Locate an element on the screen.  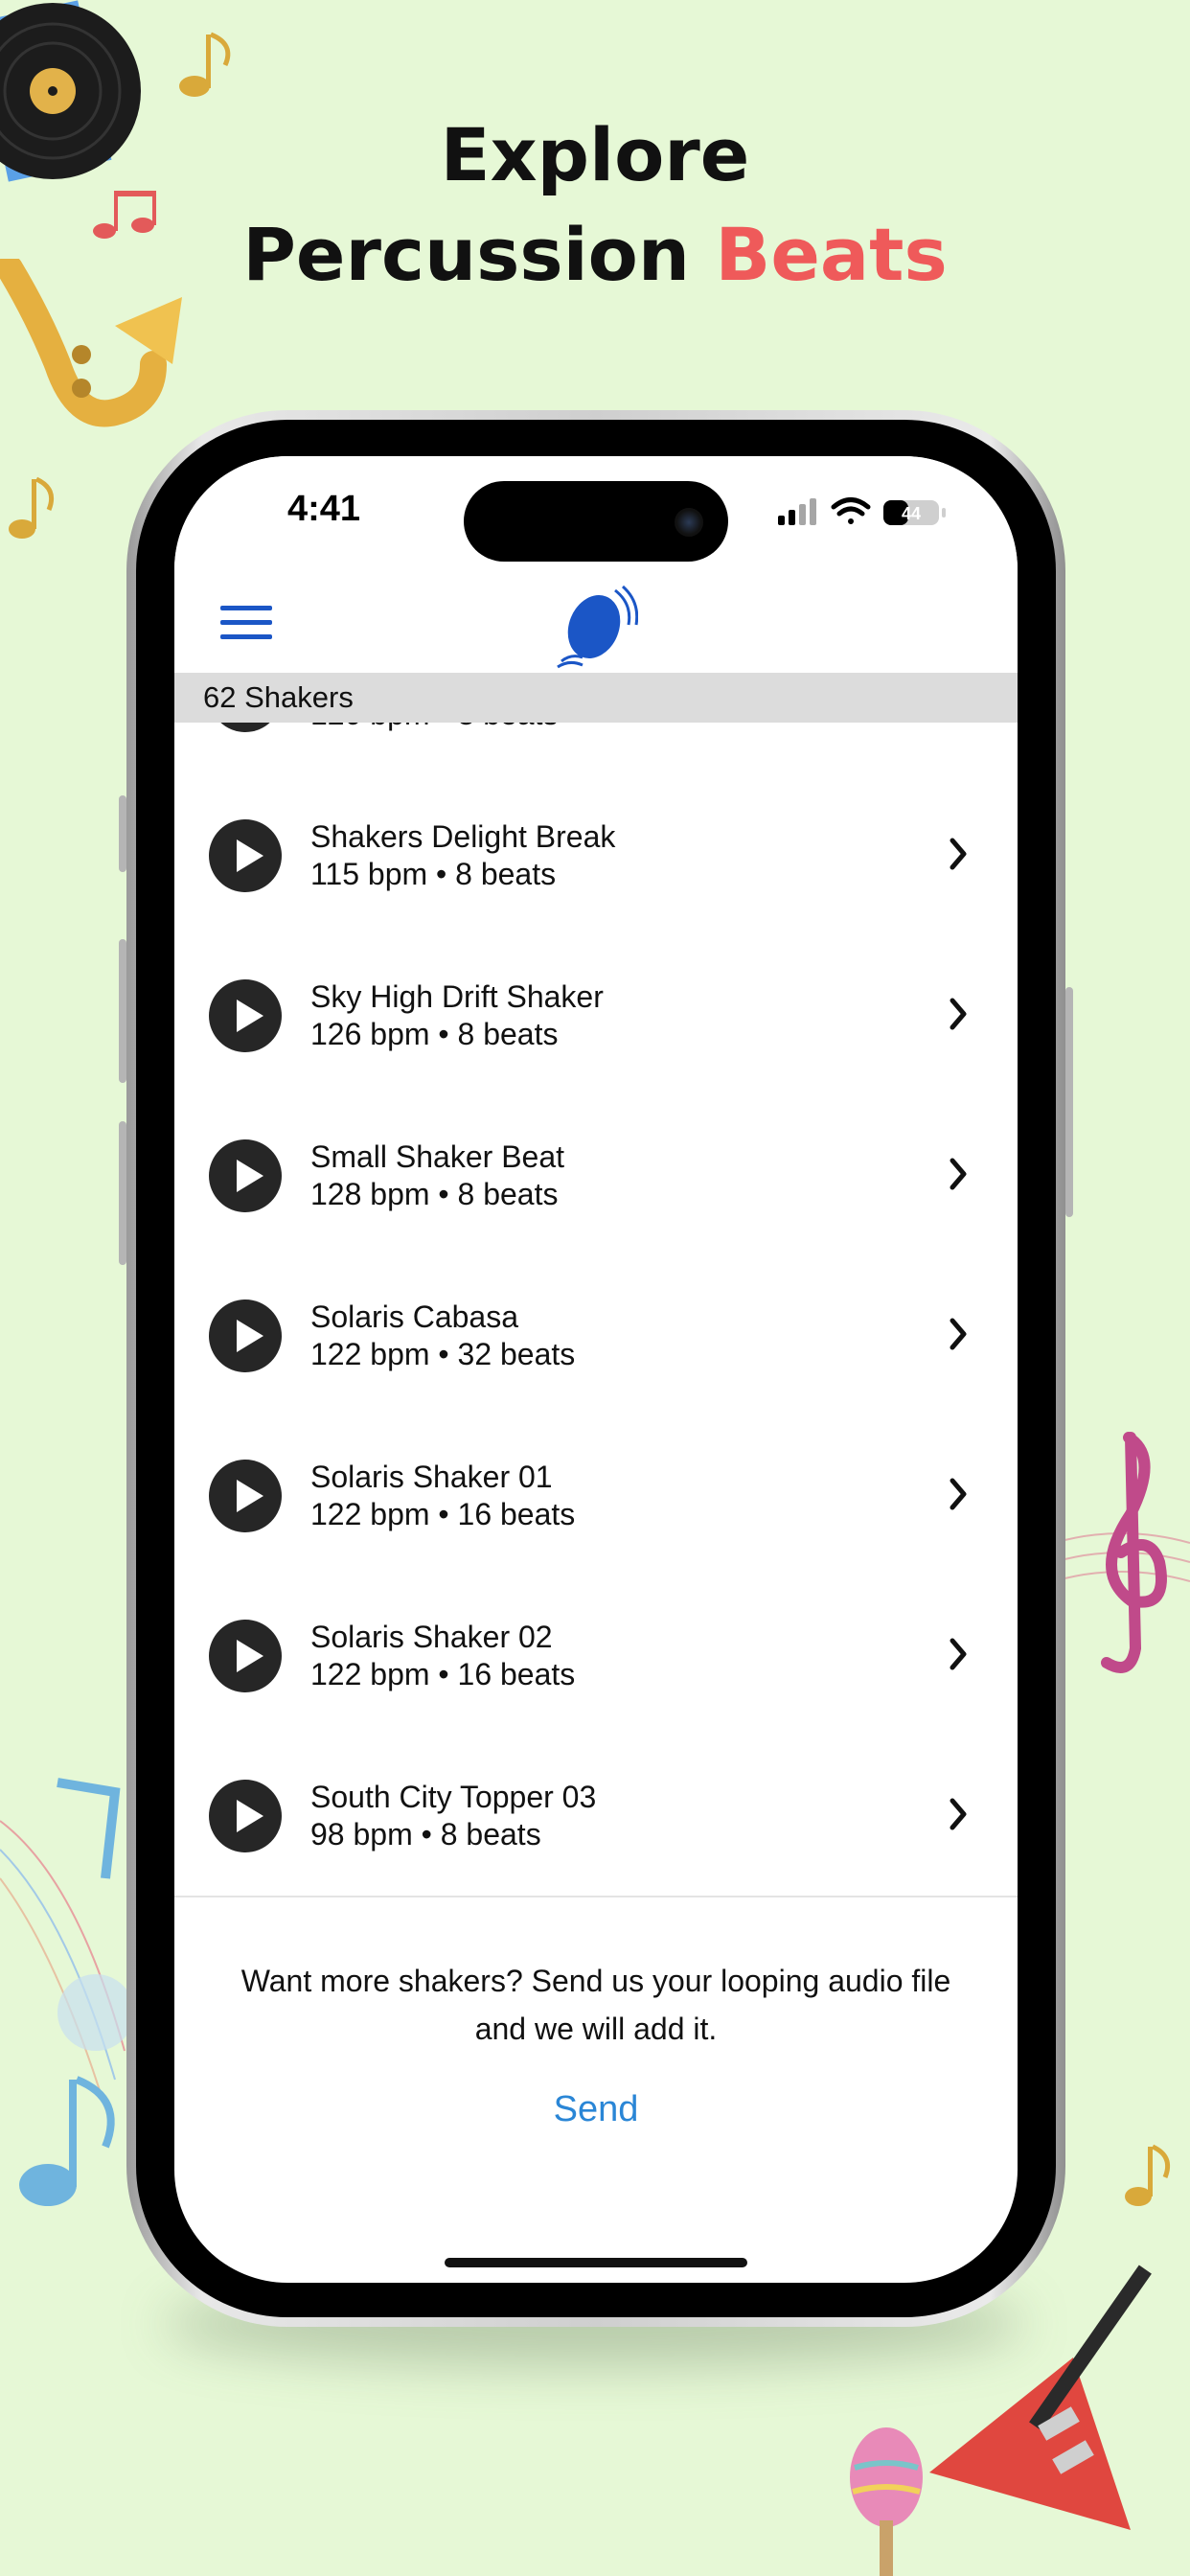
item-title: Solaris Cabasa is located at coordinates (414, 1317).